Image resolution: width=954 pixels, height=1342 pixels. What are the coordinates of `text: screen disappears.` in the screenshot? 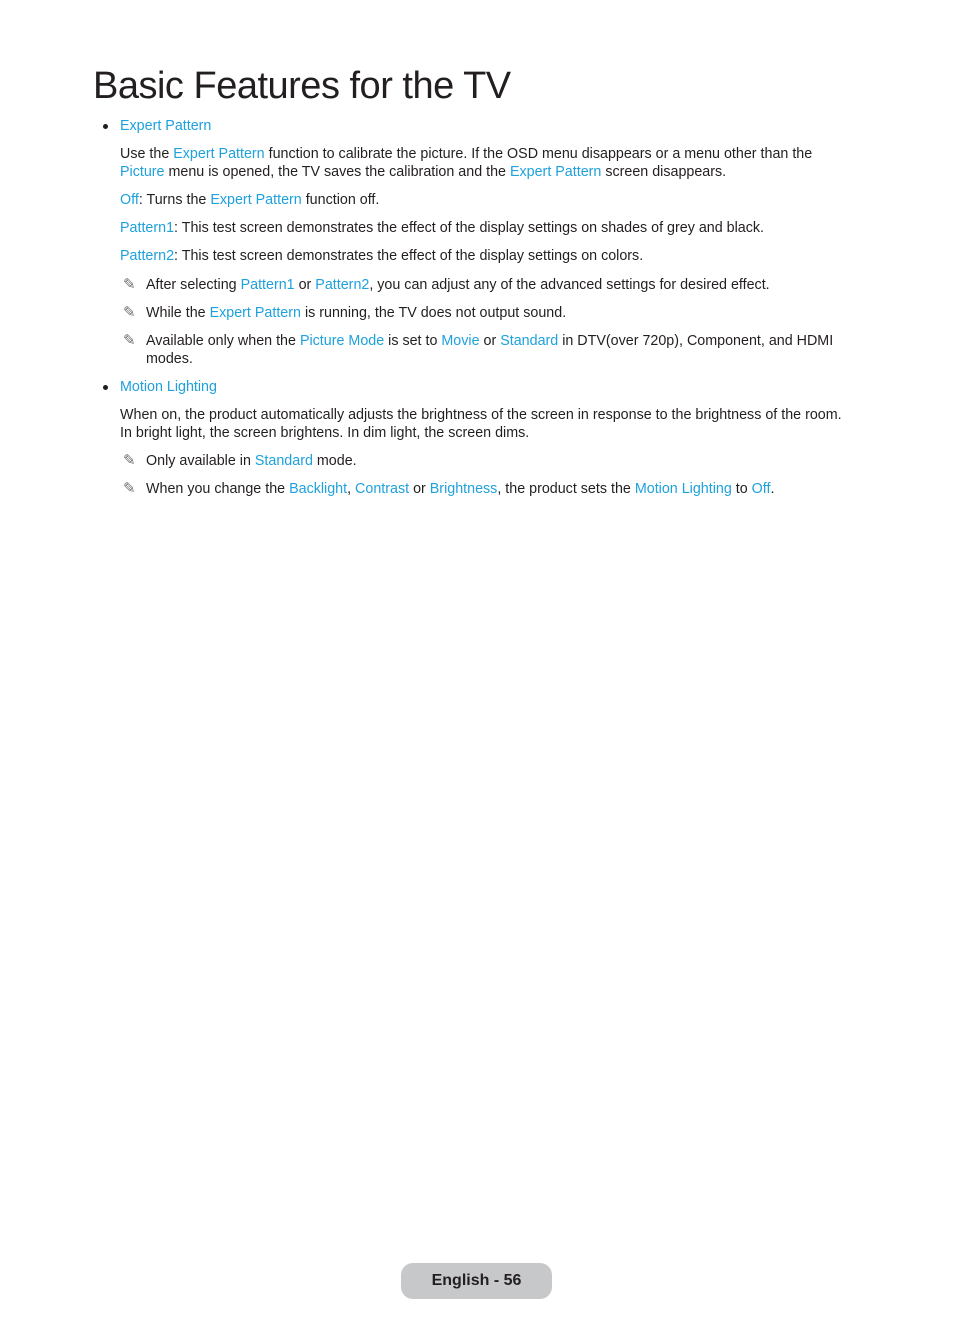 It's located at (664, 172).